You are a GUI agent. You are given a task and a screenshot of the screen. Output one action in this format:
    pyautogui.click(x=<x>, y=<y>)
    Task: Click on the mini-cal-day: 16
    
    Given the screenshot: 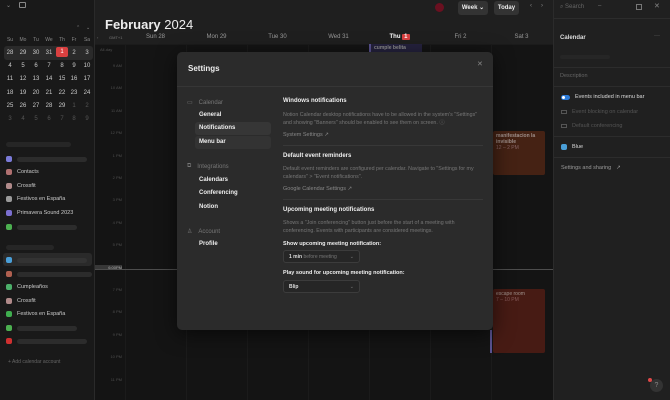 What is the action you would take?
    pyautogui.click(x=74, y=79)
    